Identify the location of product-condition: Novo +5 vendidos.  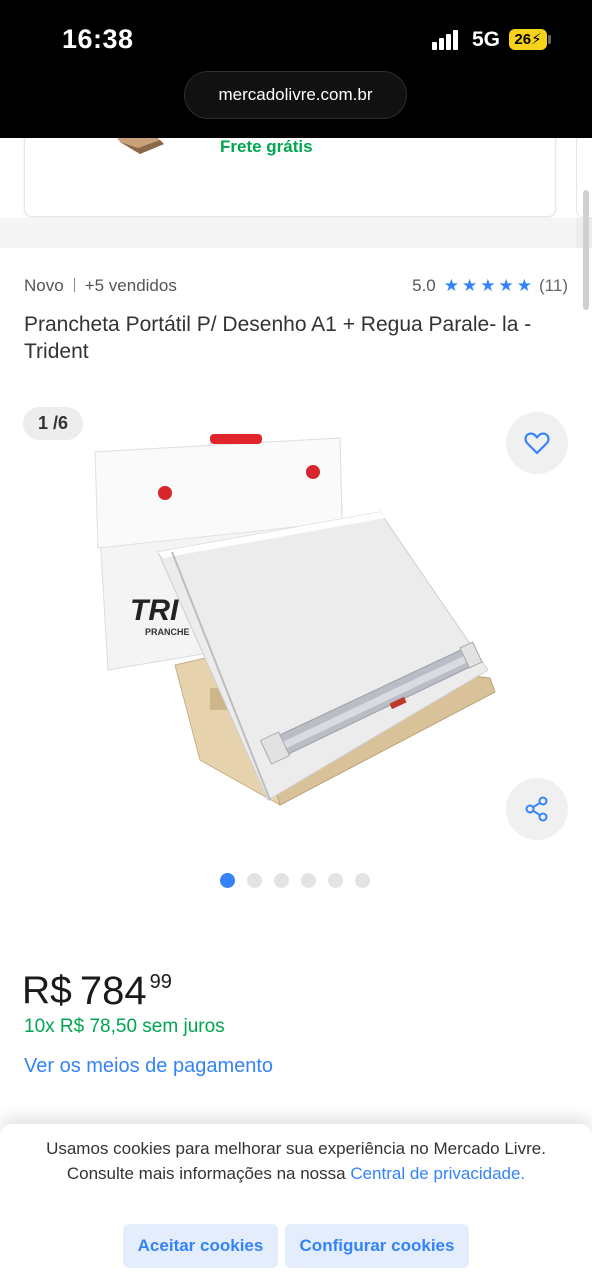
(100, 286).